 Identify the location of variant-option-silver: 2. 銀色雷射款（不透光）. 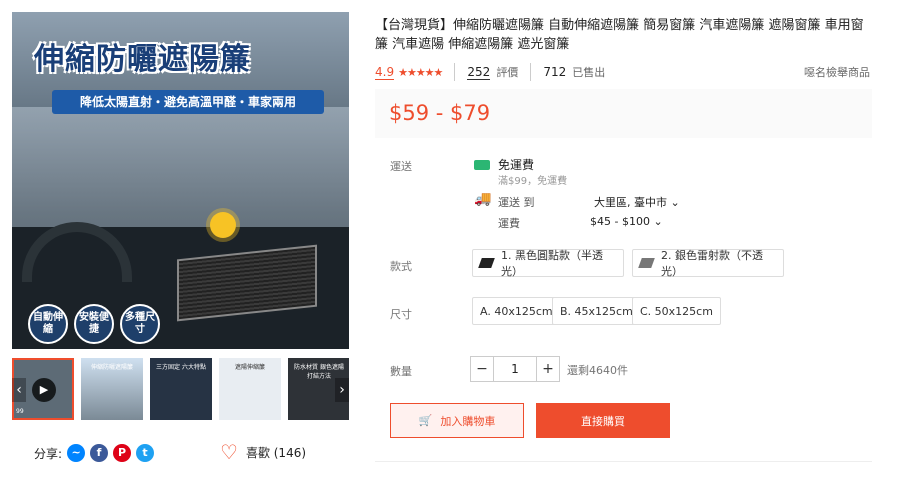
(708, 263).